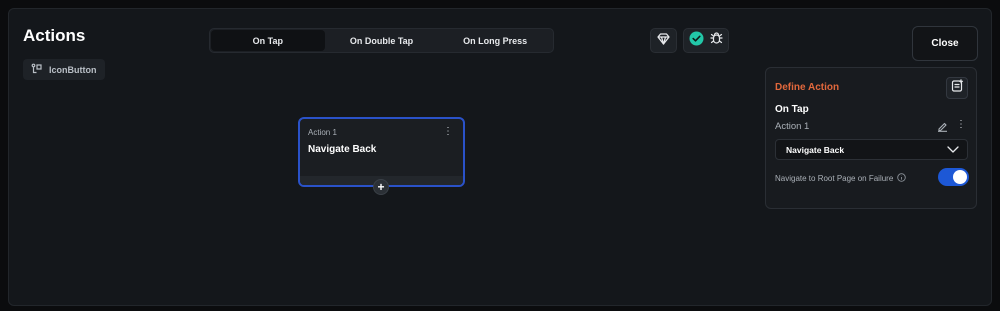  What do you see at coordinates (815, 149) in the screenshot?
I see `action-type-value: Navigate Back` at bounding box center [815, 149].